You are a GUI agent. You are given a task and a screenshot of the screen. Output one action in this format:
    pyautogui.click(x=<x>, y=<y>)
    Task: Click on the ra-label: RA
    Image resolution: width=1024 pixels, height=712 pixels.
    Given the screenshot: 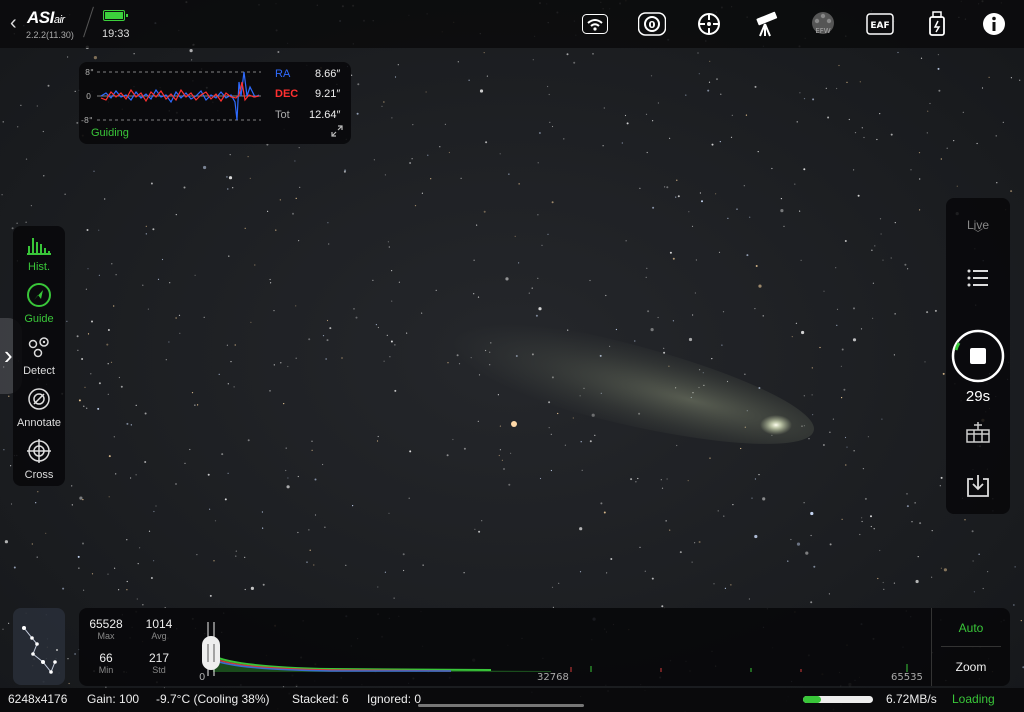 What is the action you would take?
    pyautogui.click(x=283, y=74)
    